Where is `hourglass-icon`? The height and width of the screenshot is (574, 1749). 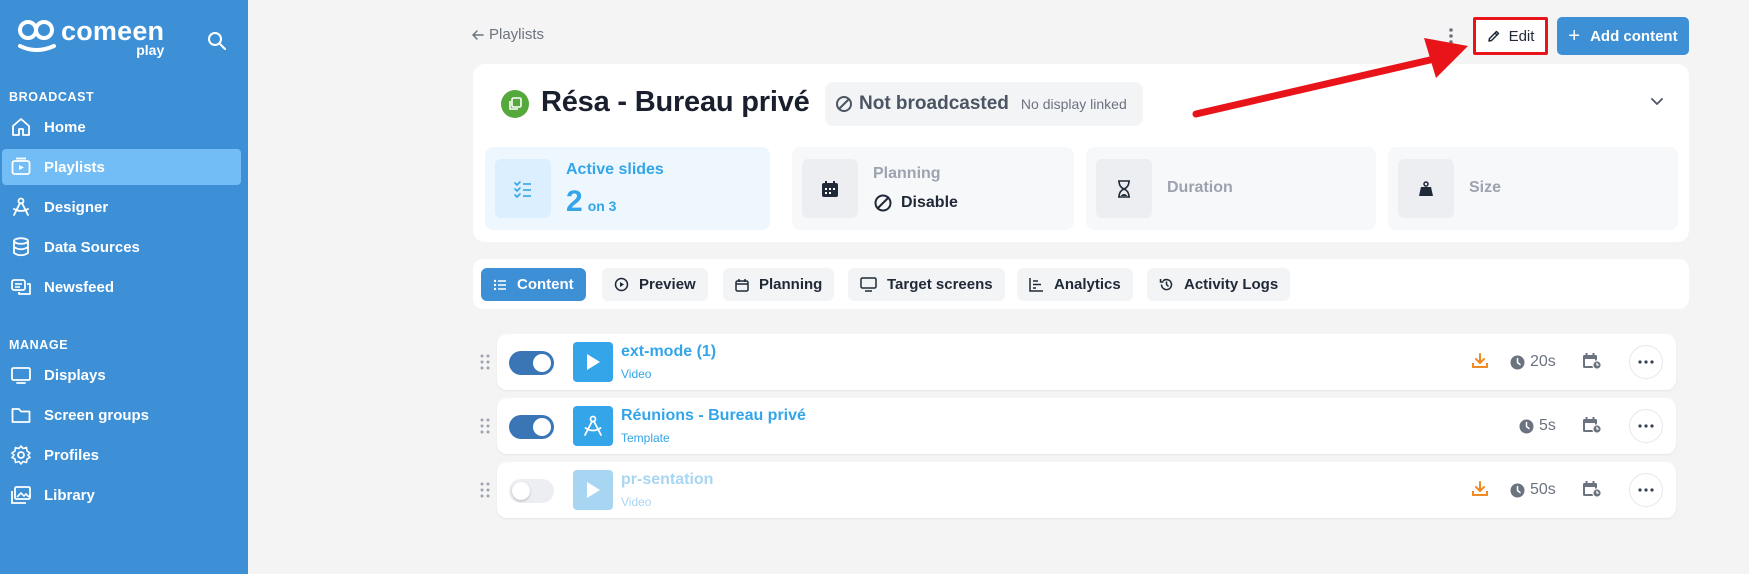 hourglass-icon is located at coordinates (1124, 188).